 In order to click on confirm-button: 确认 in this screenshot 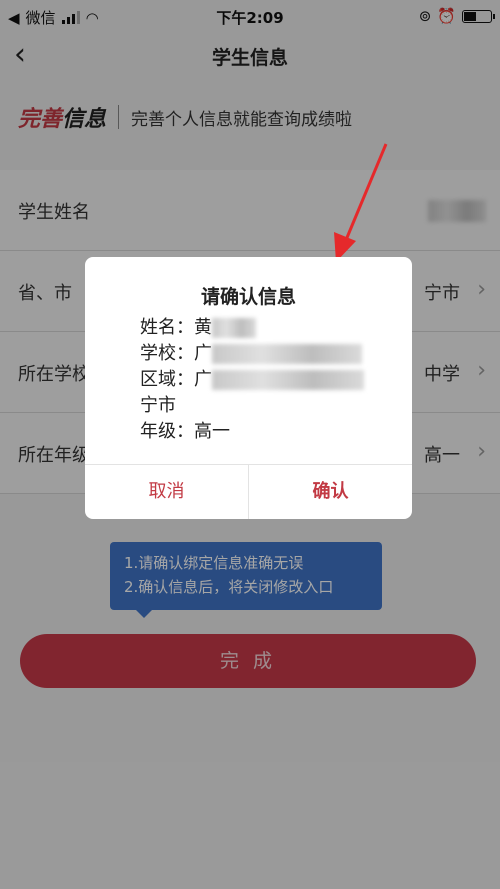, I will do `click(330, 492)`.